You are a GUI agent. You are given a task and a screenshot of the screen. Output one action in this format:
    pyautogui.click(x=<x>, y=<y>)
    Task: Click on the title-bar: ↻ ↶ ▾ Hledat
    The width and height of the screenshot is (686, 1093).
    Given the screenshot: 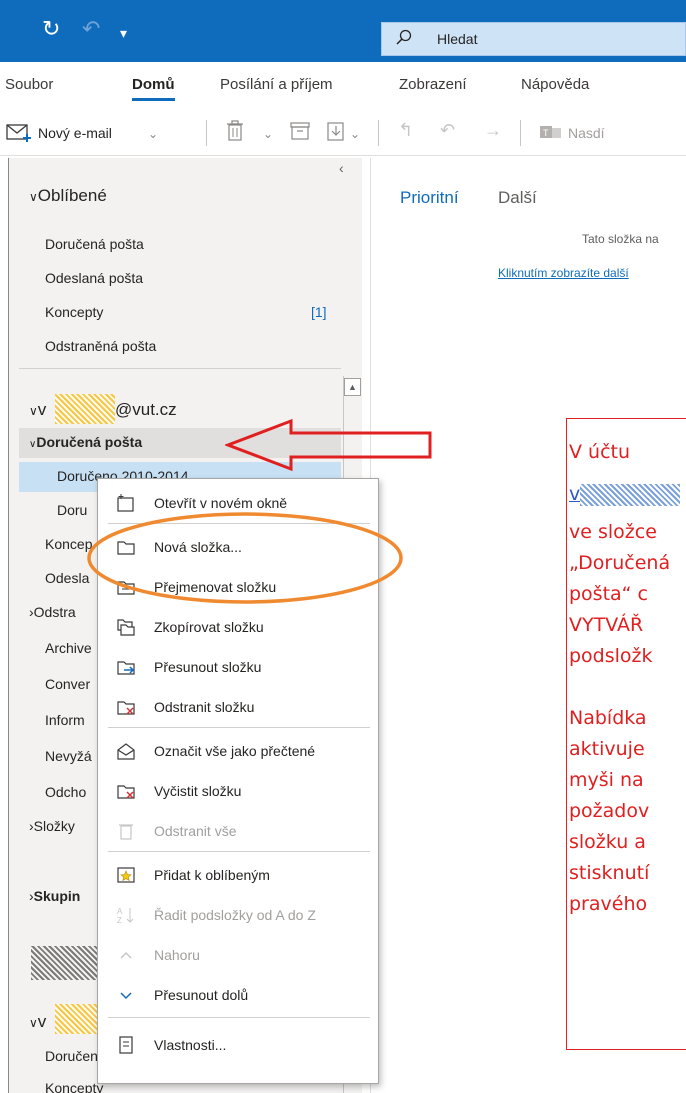 What is the action you would take?
    pyautogui.click(x=343, y=31)
    